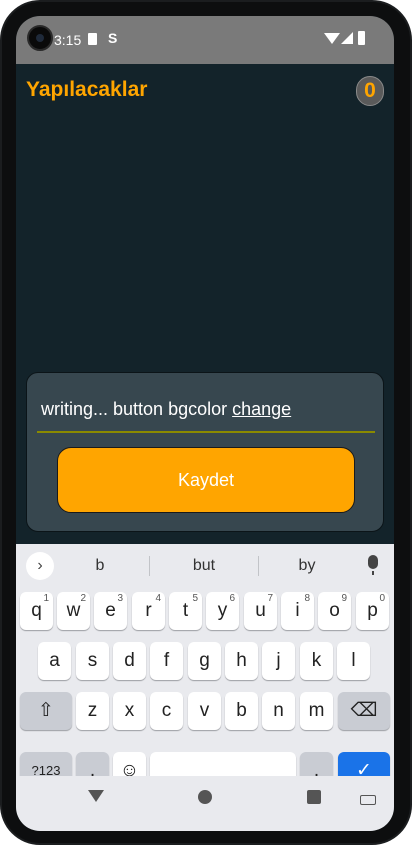  Describe the element at coordinates (92, 661) in the screenshot. I see `key-s: s` at that location.